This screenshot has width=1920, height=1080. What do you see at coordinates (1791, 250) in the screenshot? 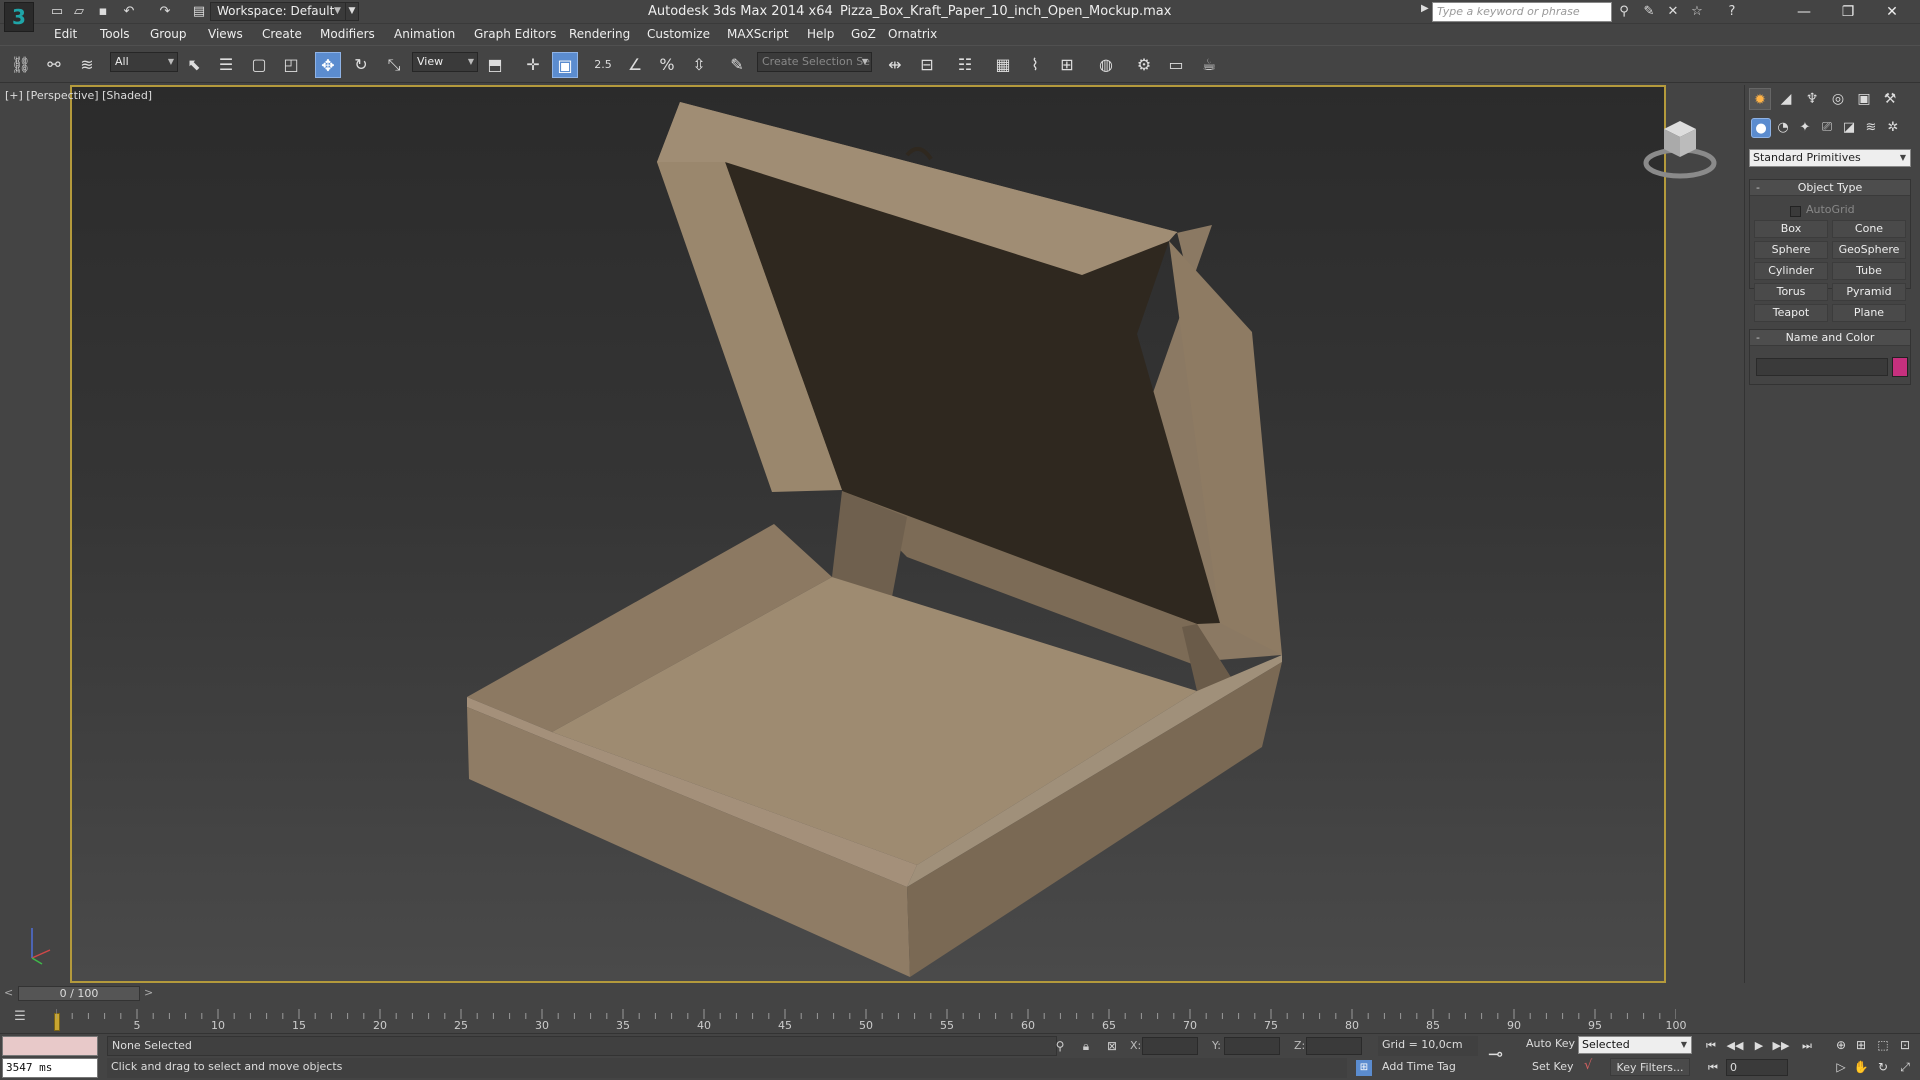
I see `sphere-button: Sphere` at bounding box center [1791, 250].